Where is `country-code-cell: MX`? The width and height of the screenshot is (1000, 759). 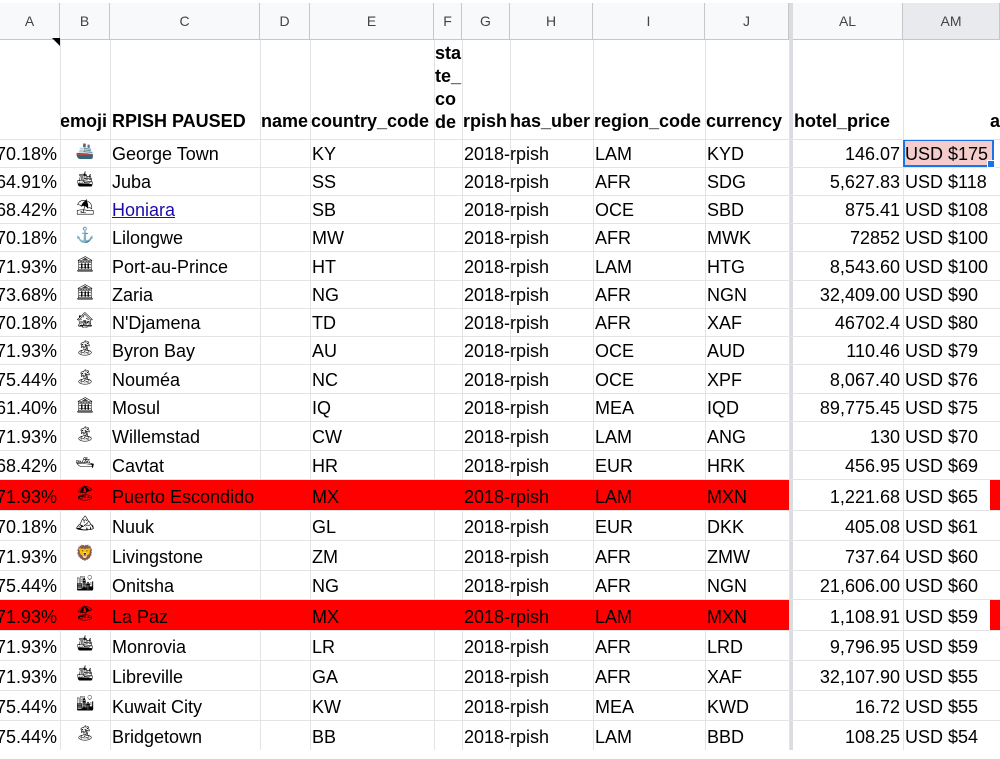 country-code-cell: MX is located at coordinates (372, 614).